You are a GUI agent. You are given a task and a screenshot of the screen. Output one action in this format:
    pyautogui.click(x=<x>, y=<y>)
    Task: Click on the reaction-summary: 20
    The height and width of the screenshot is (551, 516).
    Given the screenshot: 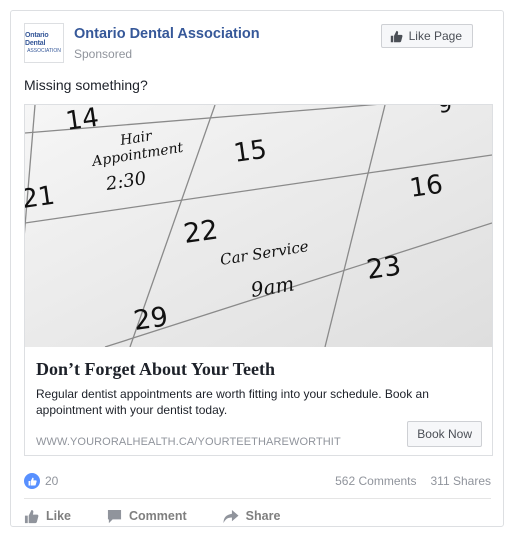 What is the action you would take?
    pyautogui.click(x=41, y=481)
    